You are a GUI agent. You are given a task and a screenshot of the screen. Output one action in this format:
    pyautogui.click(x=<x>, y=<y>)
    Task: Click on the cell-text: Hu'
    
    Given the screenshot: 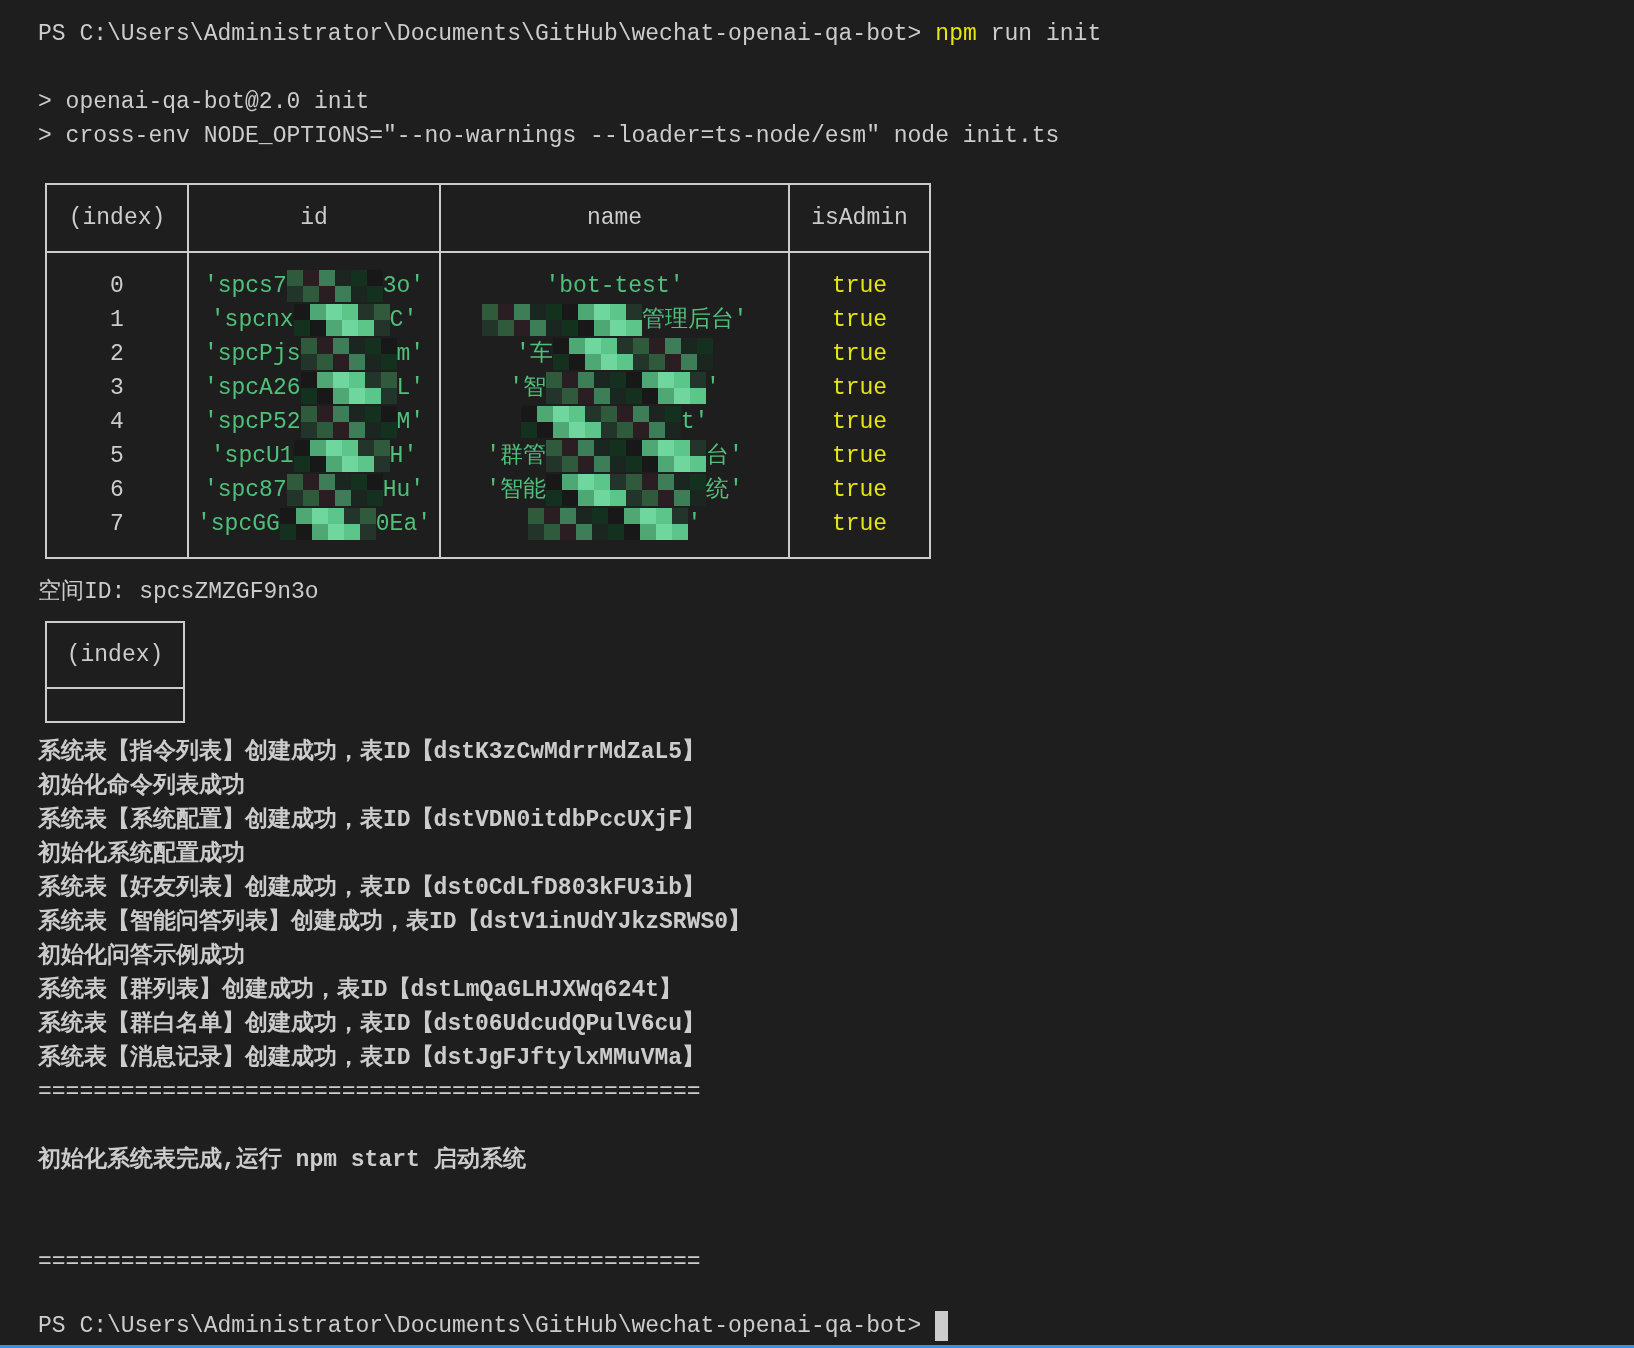 What is the action you would take?
    pyautogui.click(x=403, y=490)
    